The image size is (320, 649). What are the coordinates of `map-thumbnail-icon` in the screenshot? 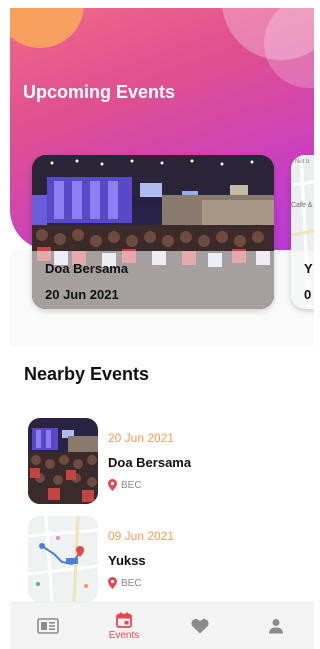 It's located at (63, 559).